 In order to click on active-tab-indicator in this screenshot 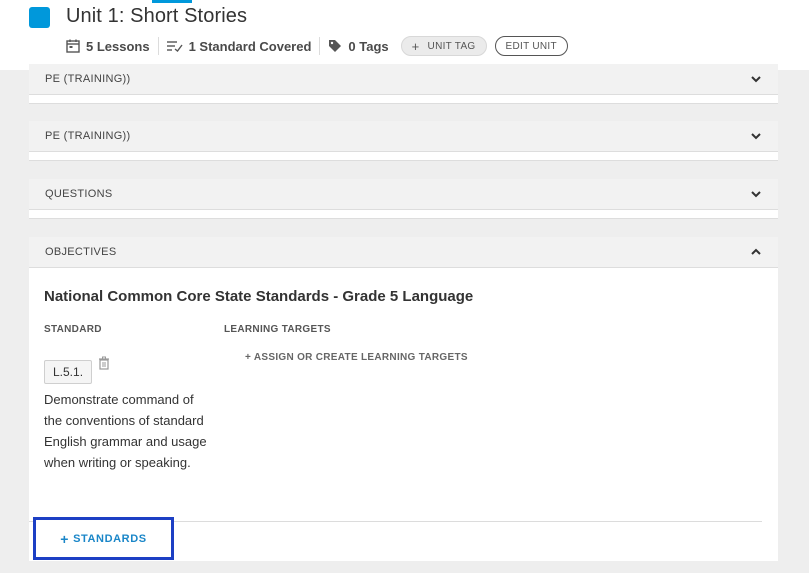, I will do `click(172, 1)`.